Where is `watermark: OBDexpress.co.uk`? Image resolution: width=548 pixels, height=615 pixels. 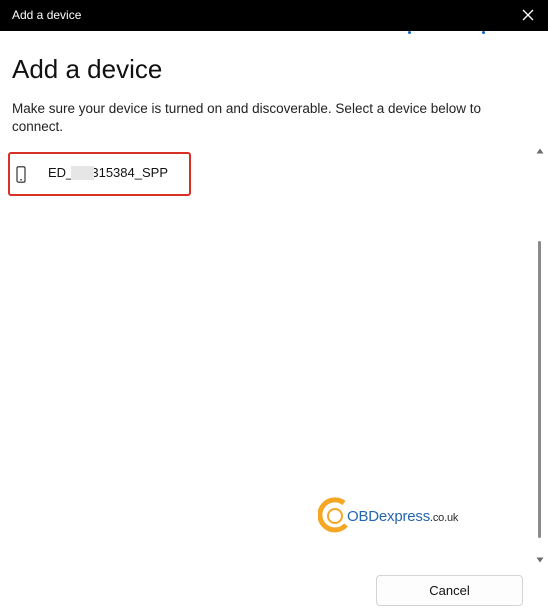 watermark: OBDexpress.co.uk is located at coordinates (393, 516).